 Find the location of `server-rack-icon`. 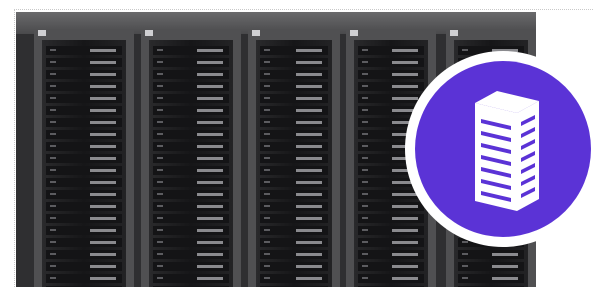

server-rack-icon is located at coordinates (507, 151).